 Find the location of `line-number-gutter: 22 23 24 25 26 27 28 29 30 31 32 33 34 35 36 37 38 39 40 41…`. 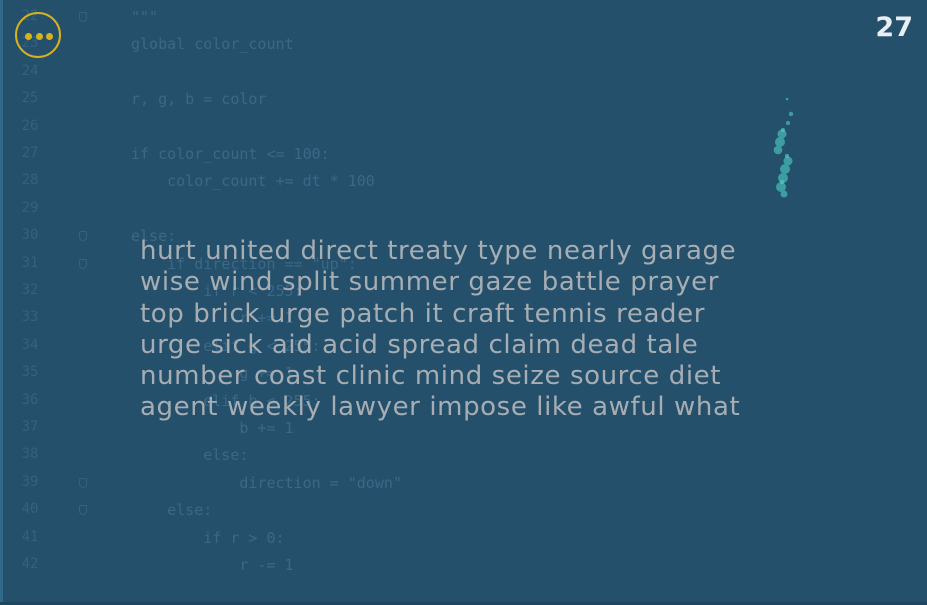

line-number-gutter: 22 23 24 25 26 27 28 29 30 31 32 33 34 35 36 37 38 39 40 41… is located at coordinates (43, 302).